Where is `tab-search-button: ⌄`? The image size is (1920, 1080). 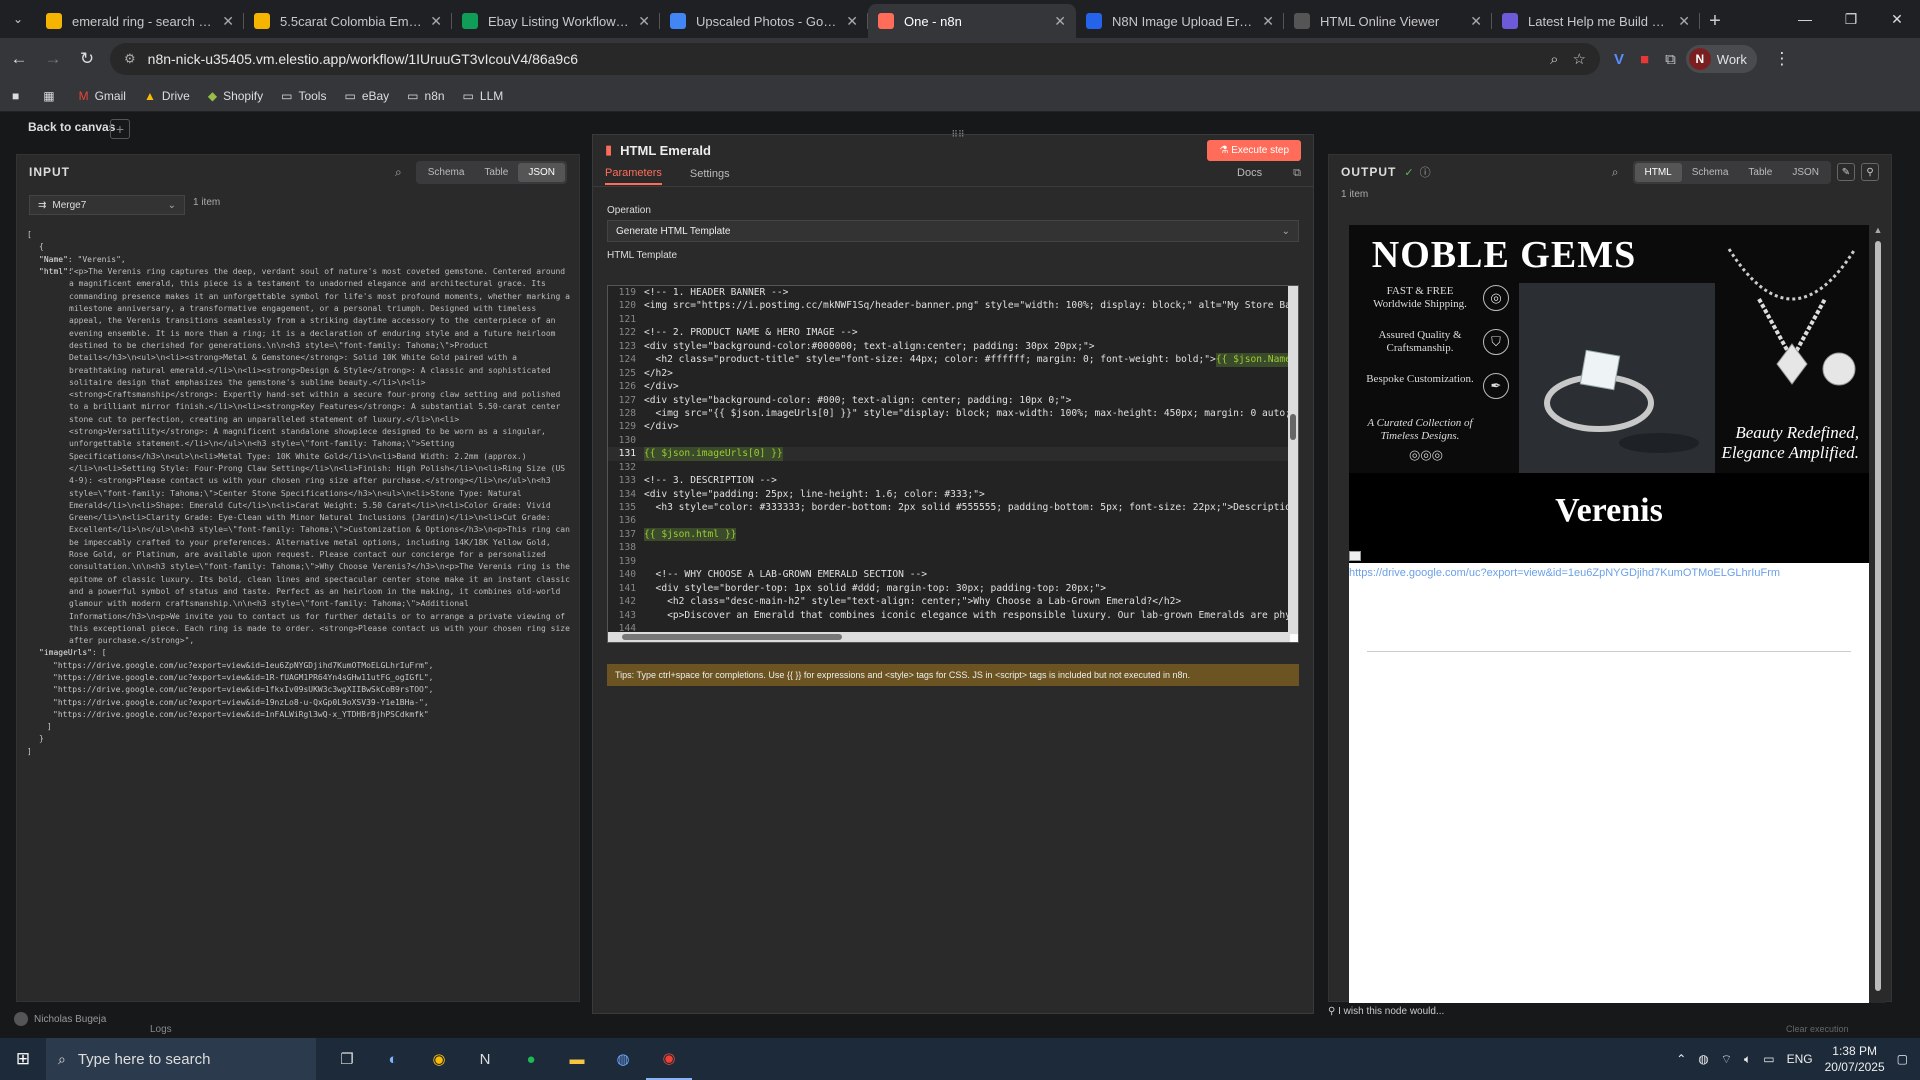 tab-search-button: ⌄ is located at coordinates (18, 19).